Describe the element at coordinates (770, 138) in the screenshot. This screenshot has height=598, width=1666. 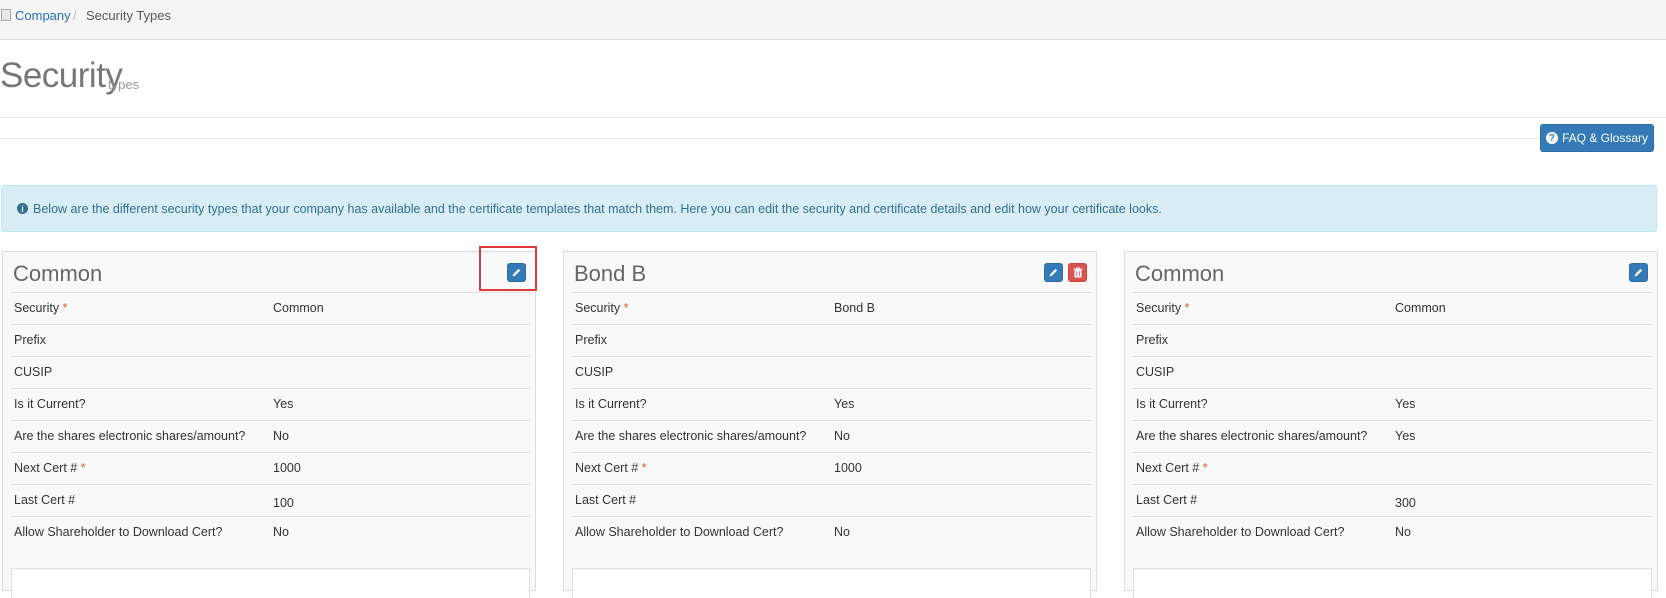
I see `divider` at that location.